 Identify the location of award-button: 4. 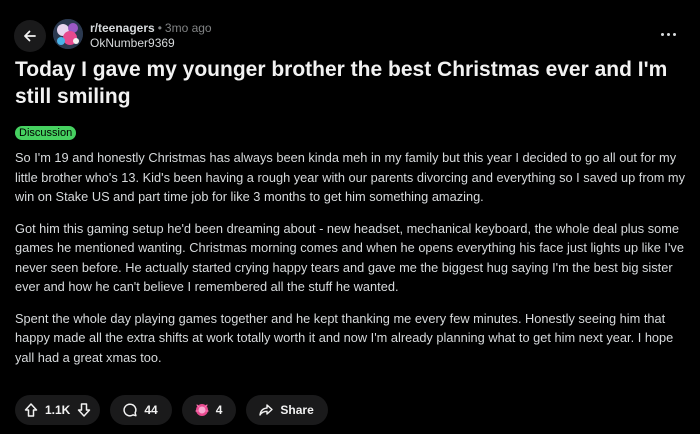
(209, 410).